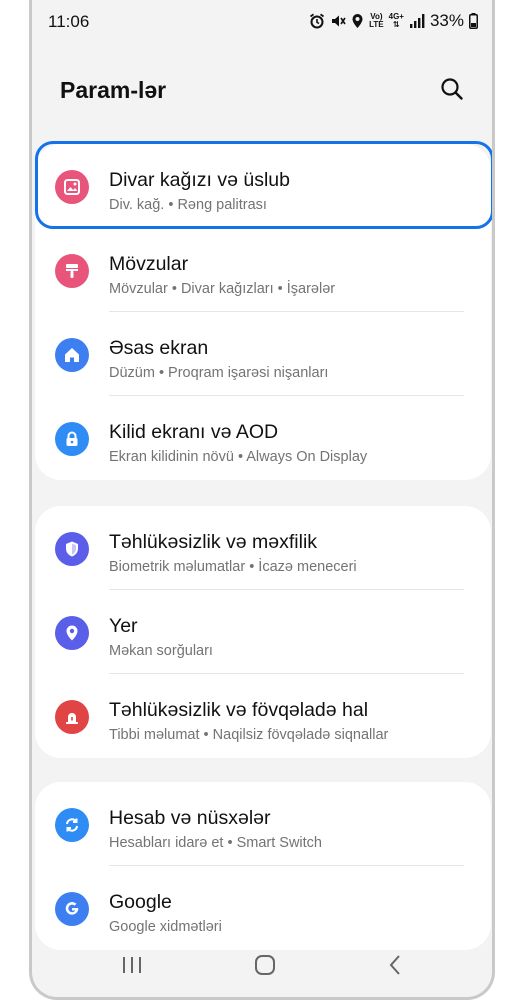  Describe the element at coordinates (317, 21) in the screenshot. I see `alarm-icon` at that location.